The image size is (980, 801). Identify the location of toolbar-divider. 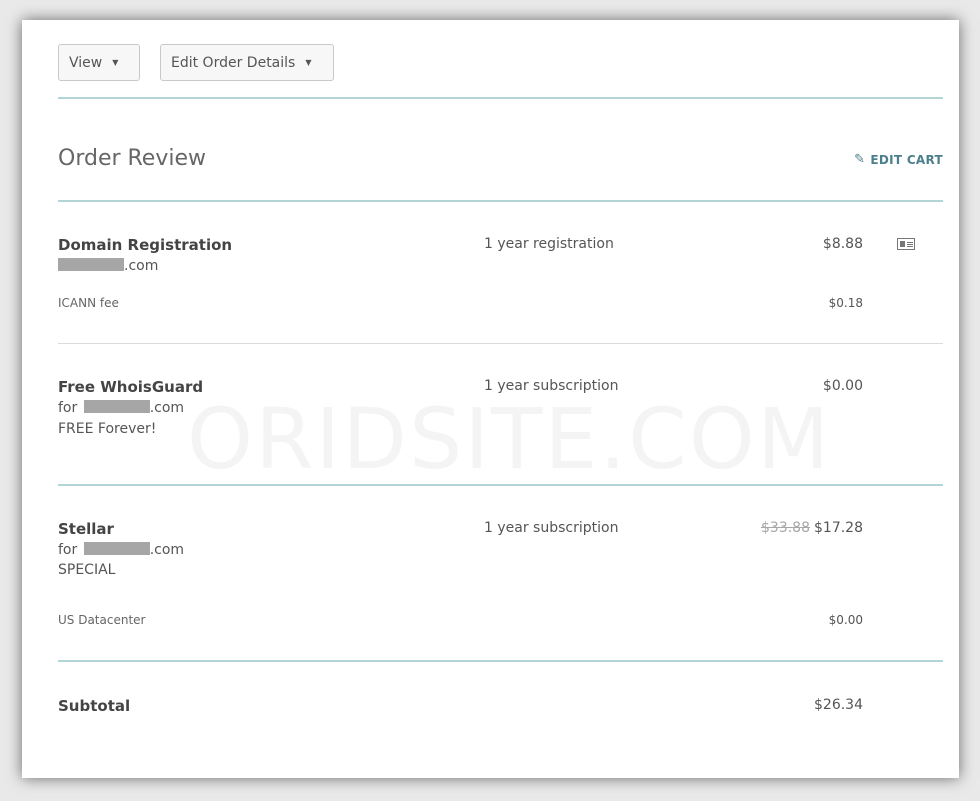
(500, 98).